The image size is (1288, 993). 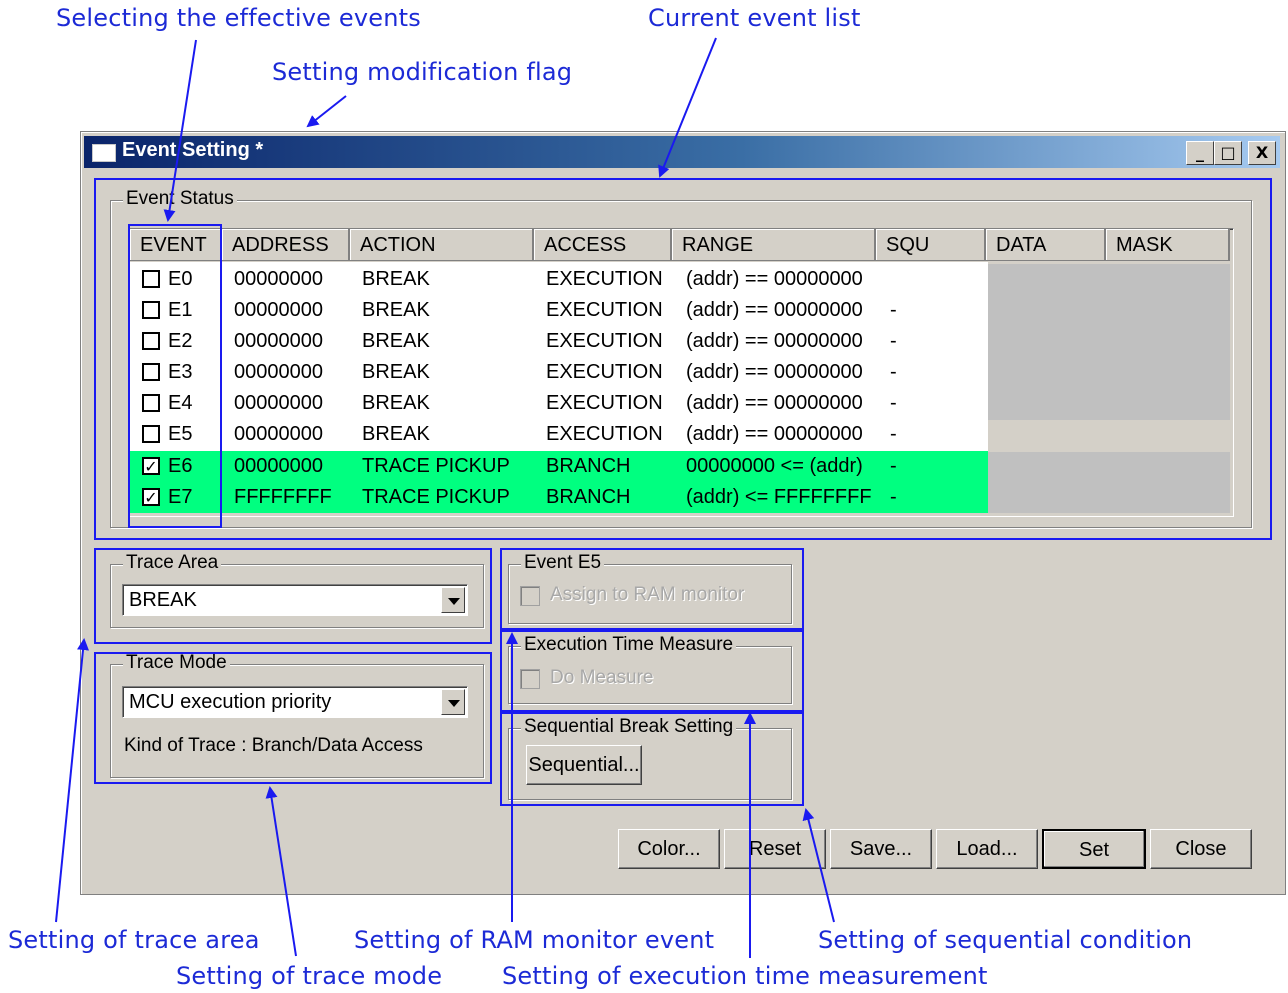 What do you see at coordinates (687, 107) in the screenshot?
I see `arrow-current-event-list` at bounding box center [687, 107].